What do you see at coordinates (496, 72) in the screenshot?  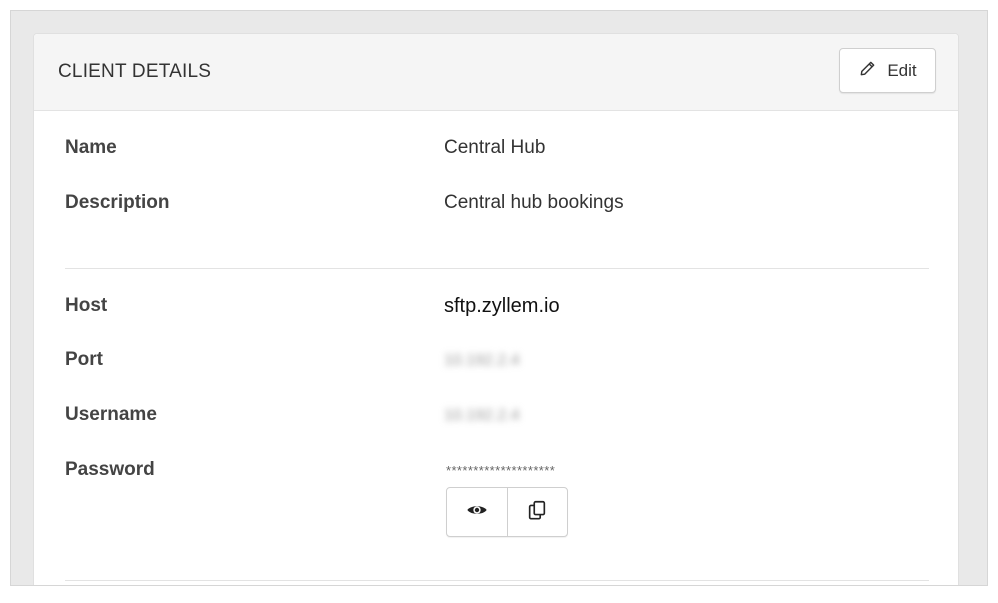 I see `card-header: CLIENT DETAILS Edit` at bounding box center [496, 72].